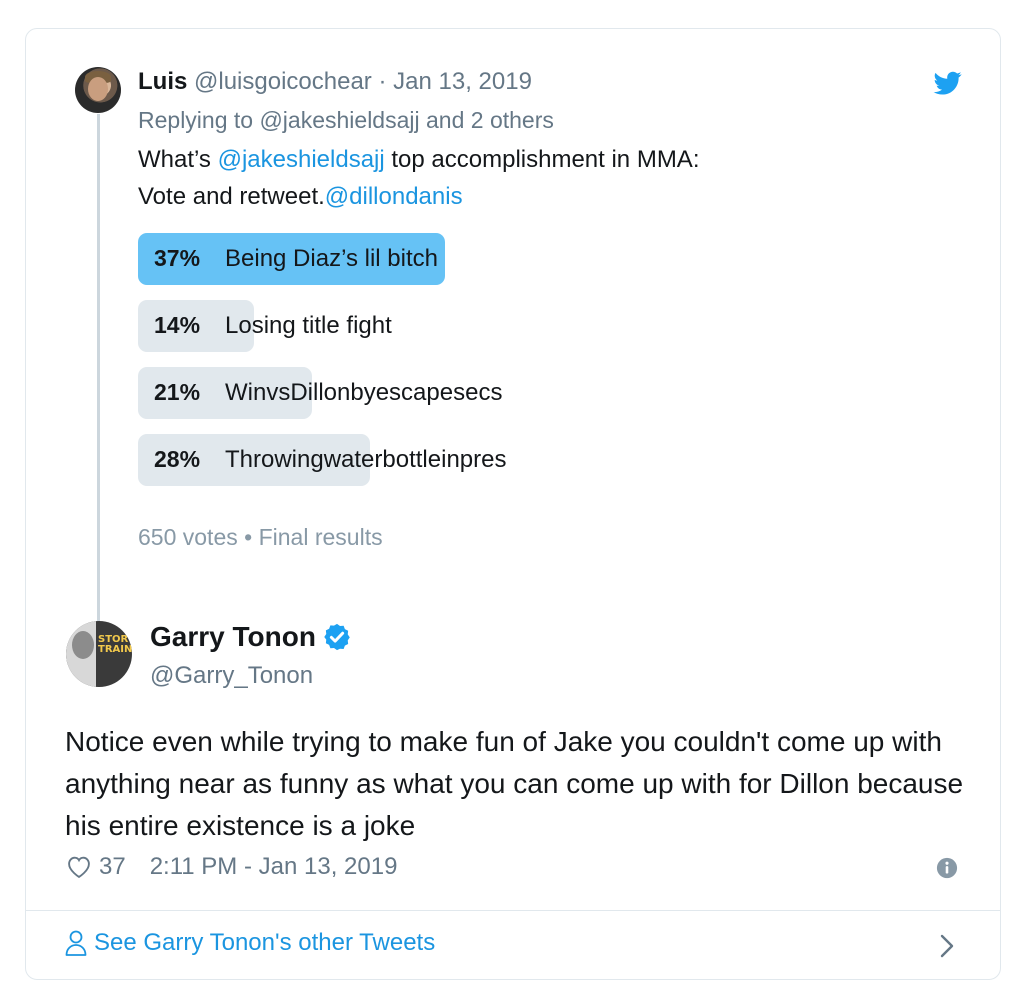  I want to click on poll-option-label: Being Diaz’s lil bitch, so click(331, 258).